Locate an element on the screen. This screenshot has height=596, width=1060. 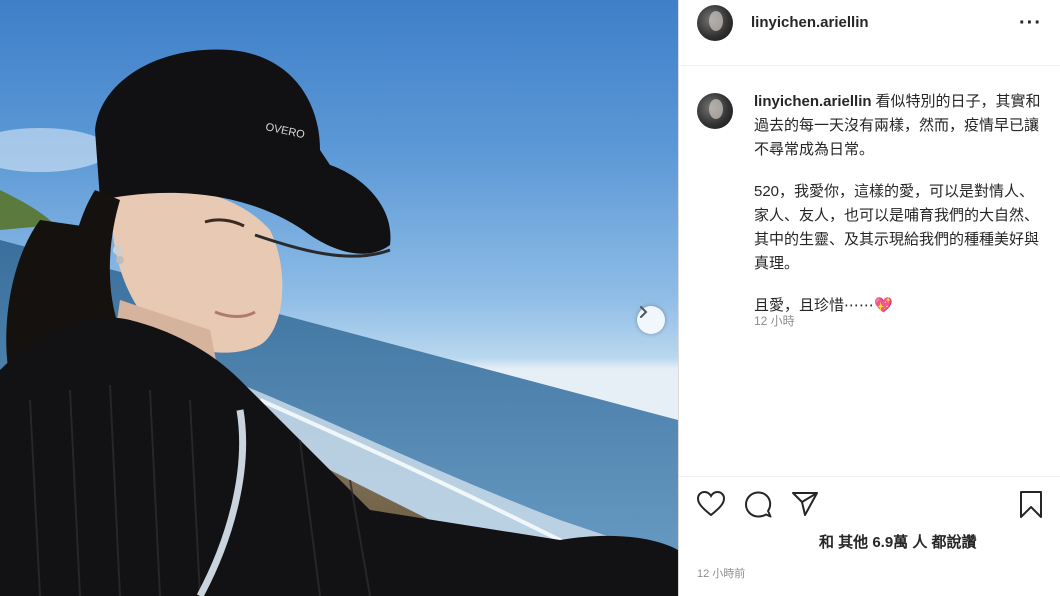
post-timestamp: 12 小時前 is located at coordinates (721, 574).